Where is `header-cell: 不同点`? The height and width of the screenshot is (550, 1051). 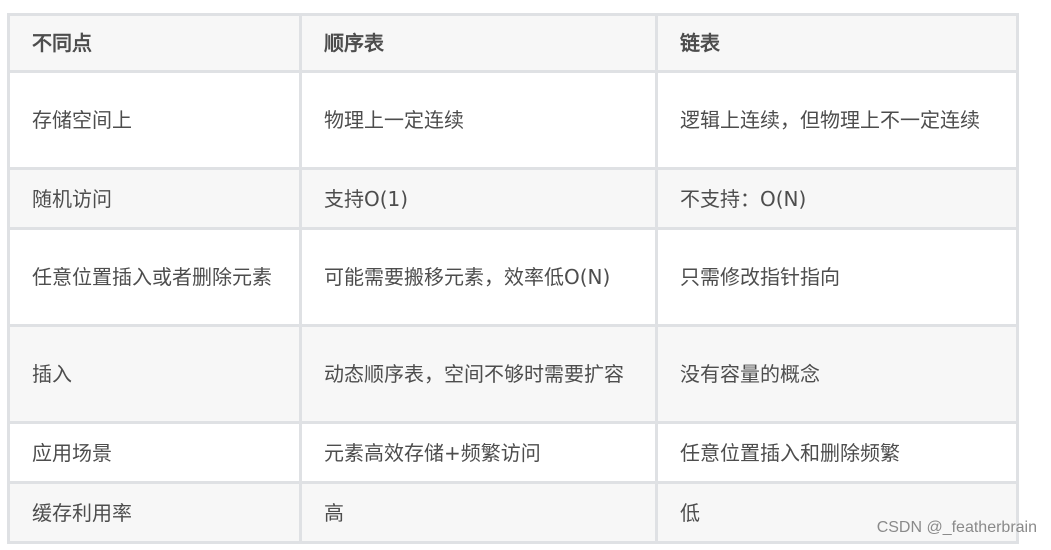
header-cell: 不同点 is located at coordinates (154, 43).